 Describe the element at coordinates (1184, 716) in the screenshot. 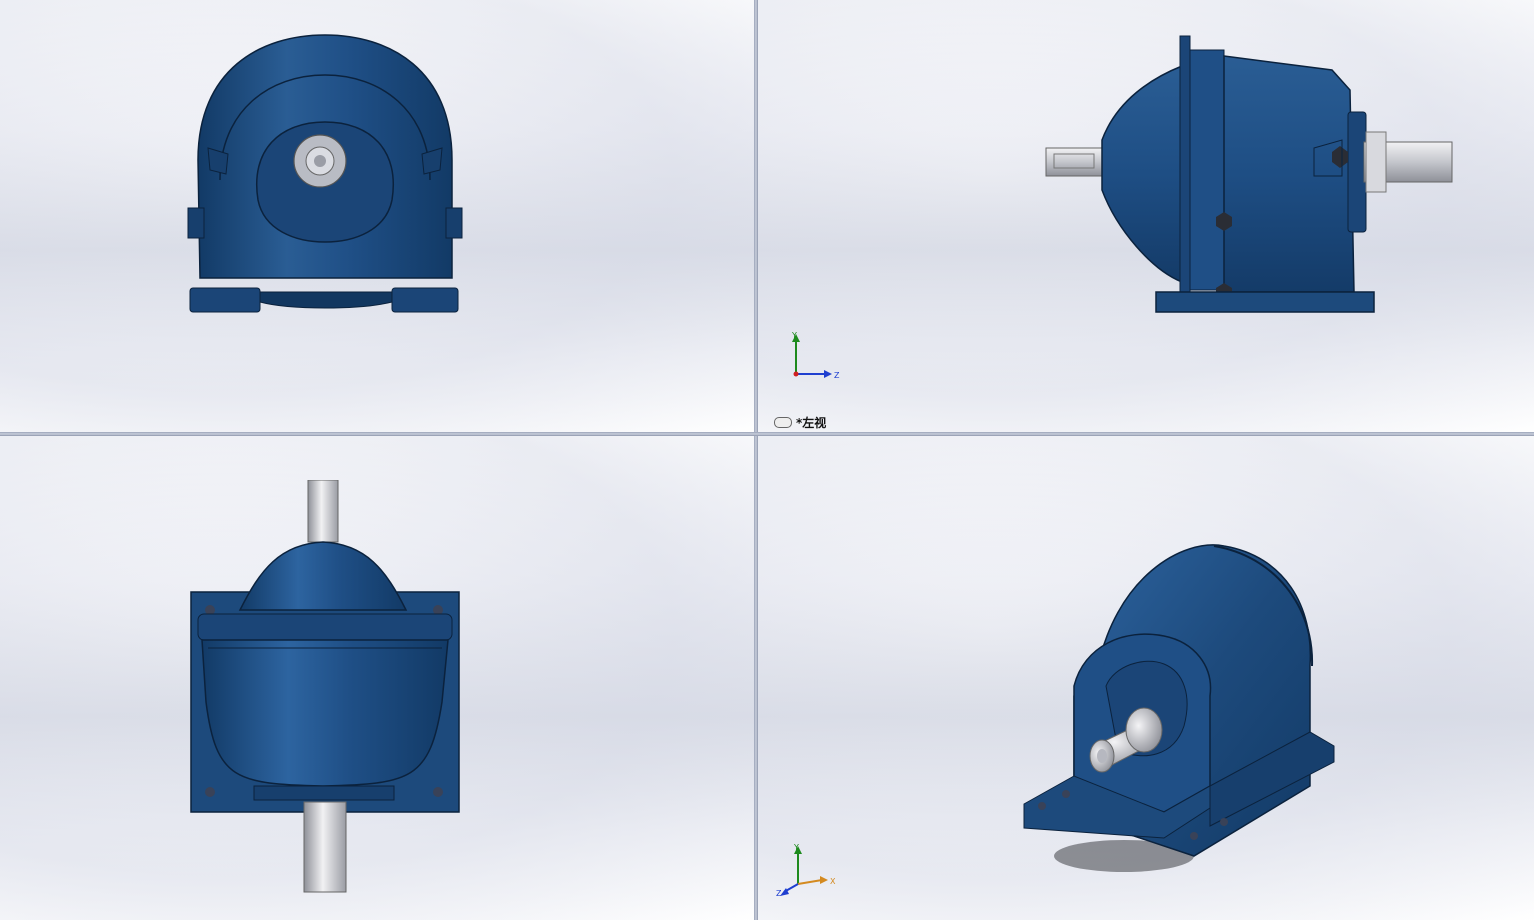

I see `gearbox-isometric-view` at that location.